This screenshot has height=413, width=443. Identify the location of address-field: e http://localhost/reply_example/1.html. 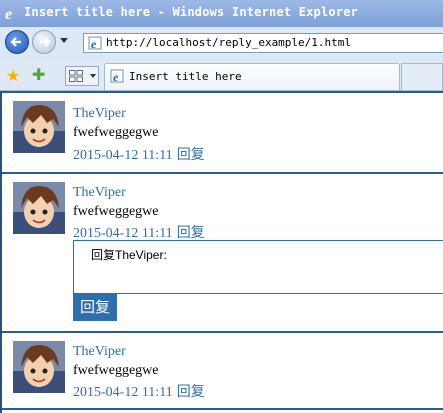
(263, 43).